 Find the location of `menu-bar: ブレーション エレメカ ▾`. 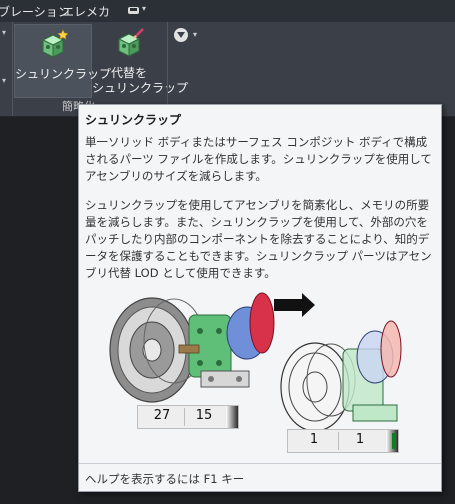

menu-bar: ブレーション エレメカ ▾ is located at coordinates (227, 11).